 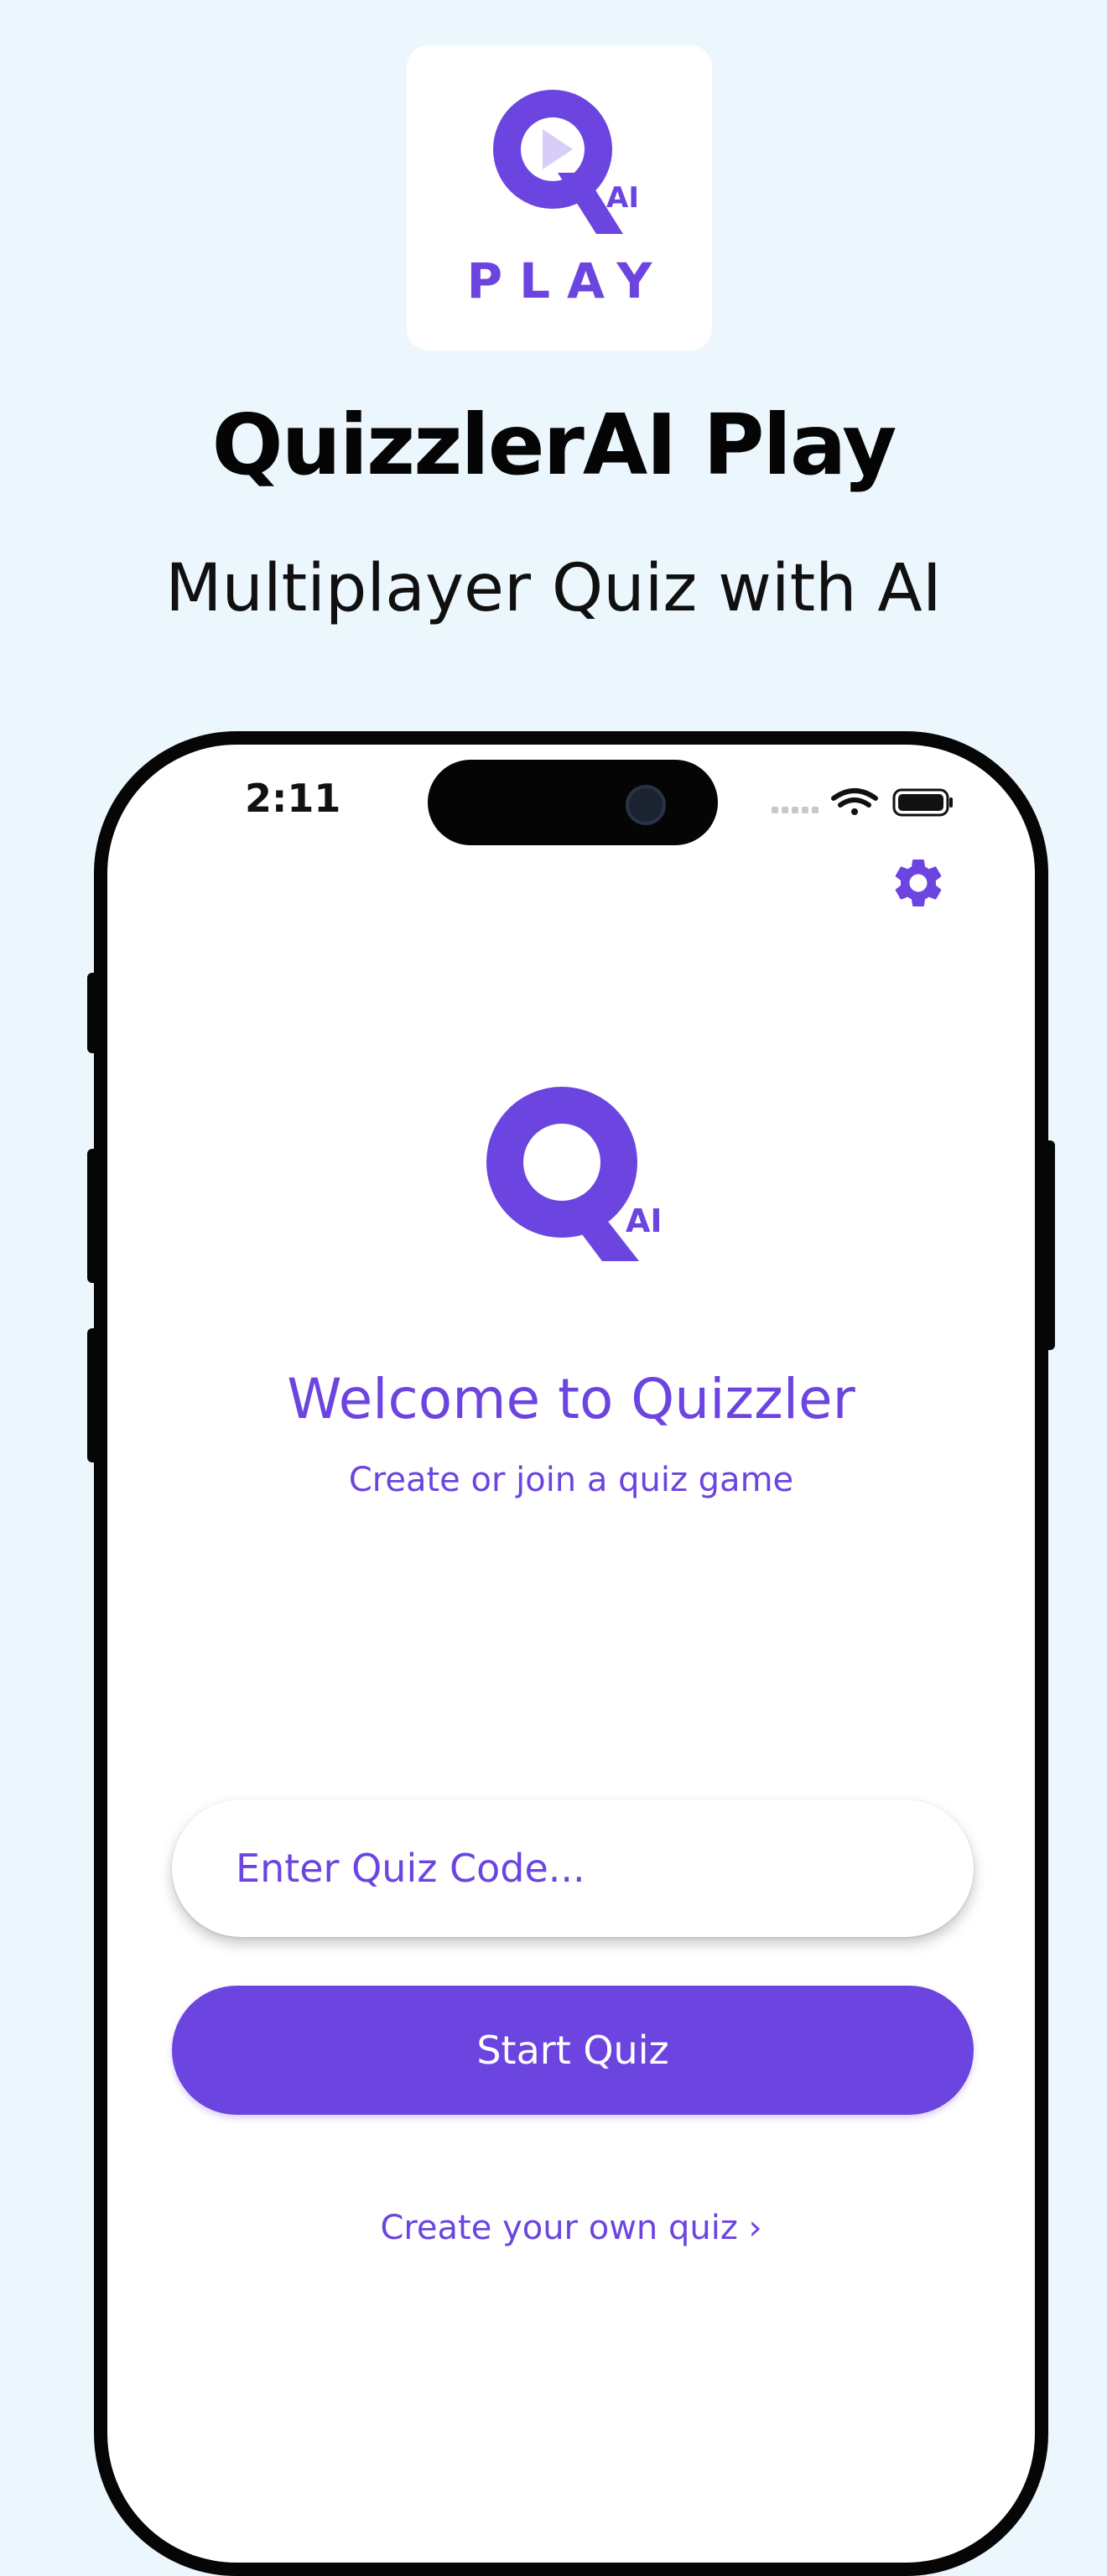 What do you see at coordinates (854, 801) in the screenshot?
I see `wifi-icon` at bounding box center [854, 801].